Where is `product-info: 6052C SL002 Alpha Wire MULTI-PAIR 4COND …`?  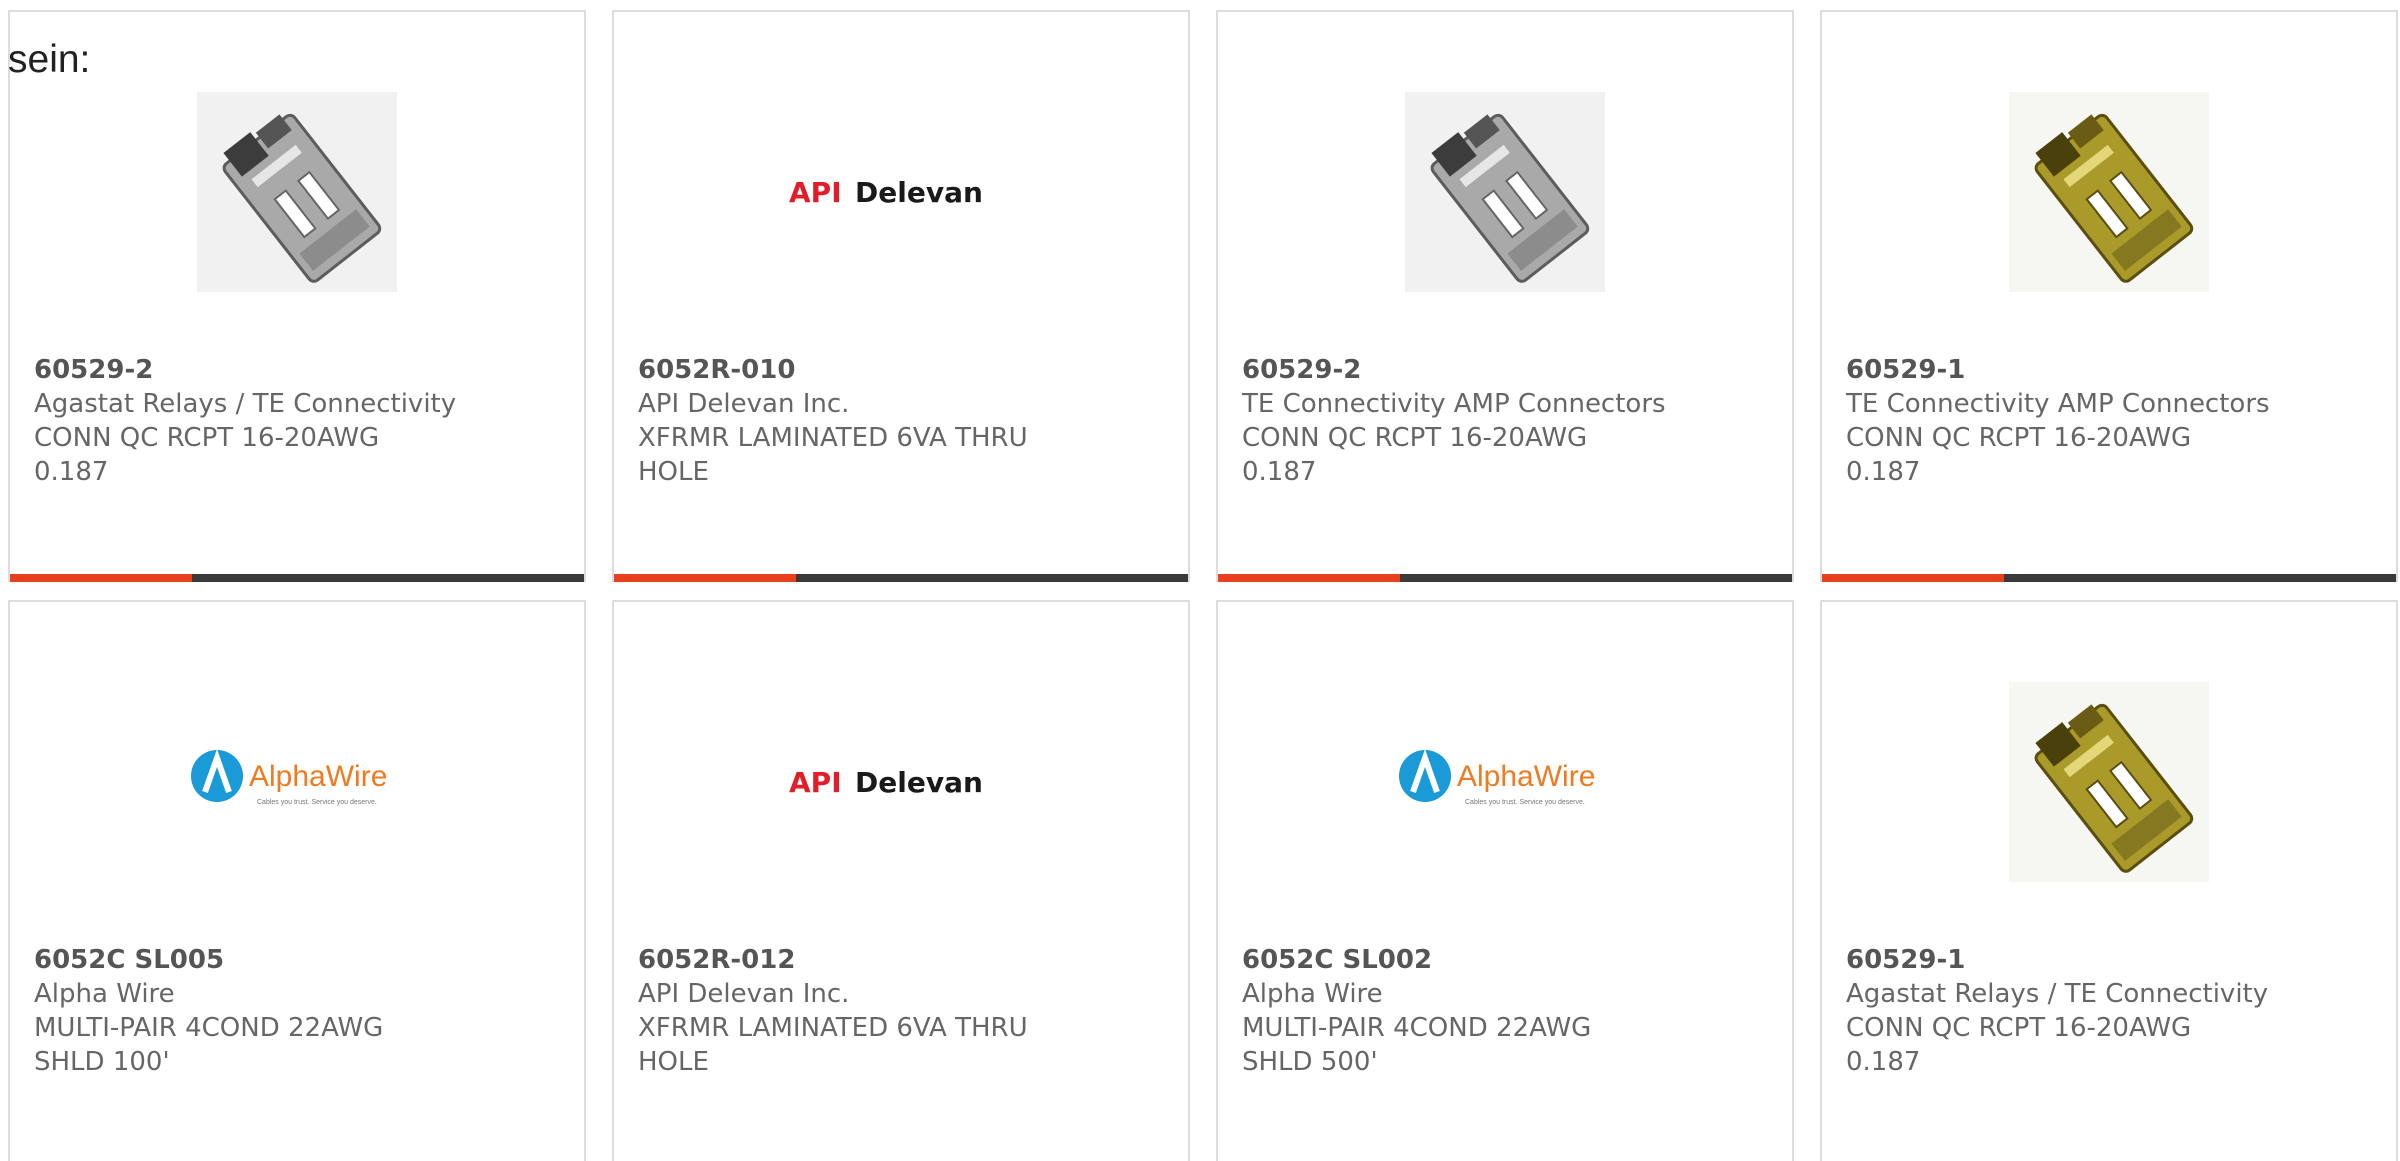
product-info: 6052C SL002 Alpha Wire MULTI-PAIR 4COND … is located at coordinates (1507, 1011).